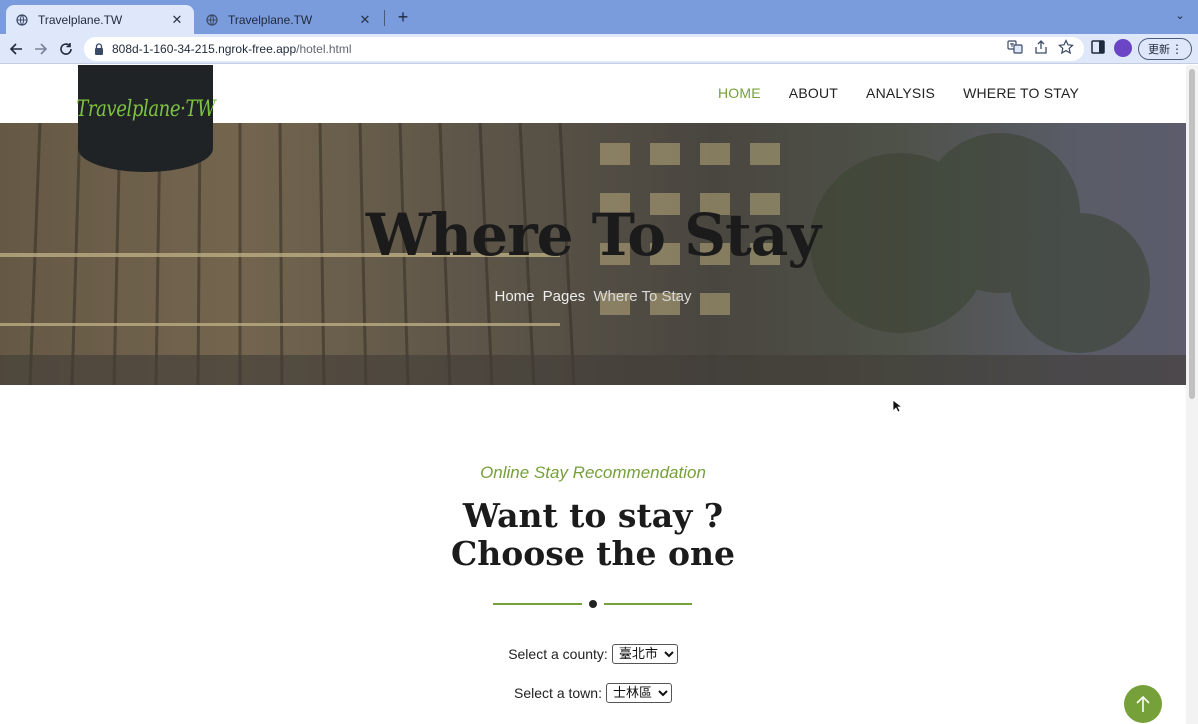  Describe the element at coordinates (1192, 234) in the screenshot. I see `scrollbar-thumb` at that location.